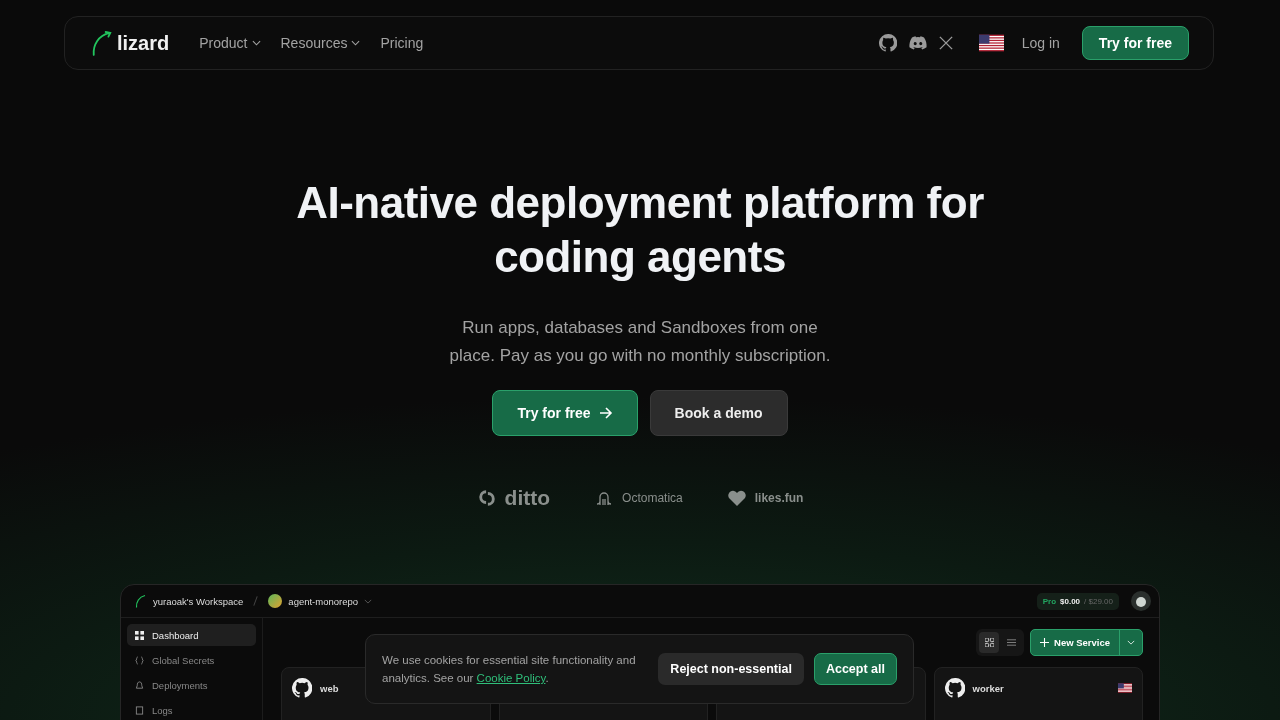 This screenshot has height=720, width=1280. I want to click on cookie-text: We use cookies for essential site functionality and analytics. See our Cookie Policy., so click(509, 669).